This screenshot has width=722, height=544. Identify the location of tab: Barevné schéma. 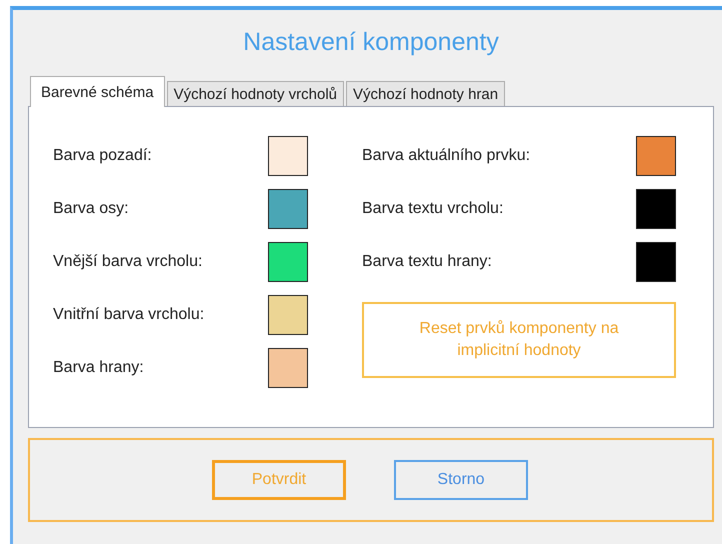
(97, 91).